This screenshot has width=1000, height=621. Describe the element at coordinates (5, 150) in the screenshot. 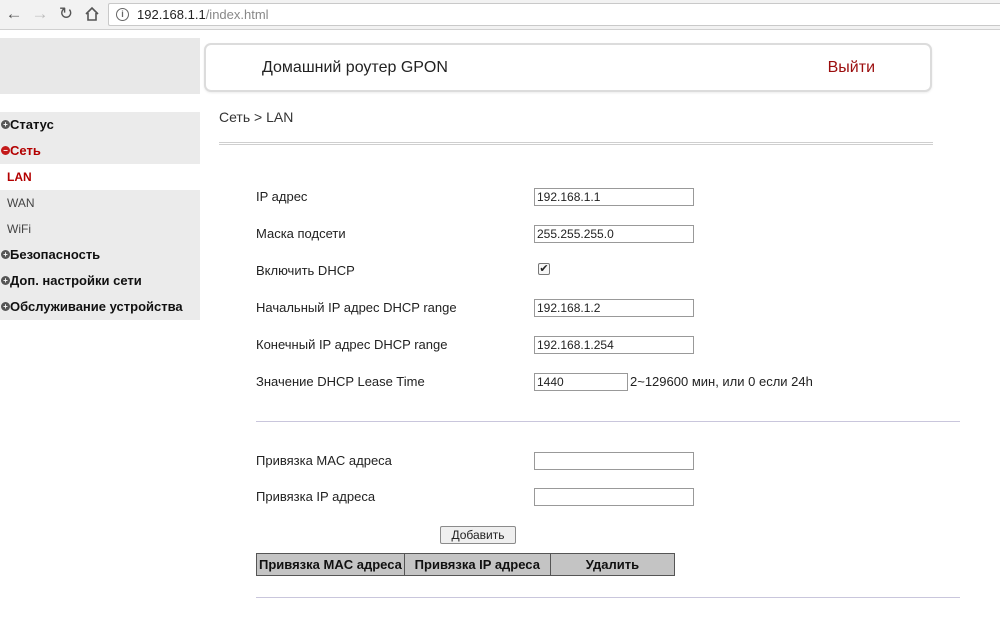

I see `collapse-icon: −` at that location.